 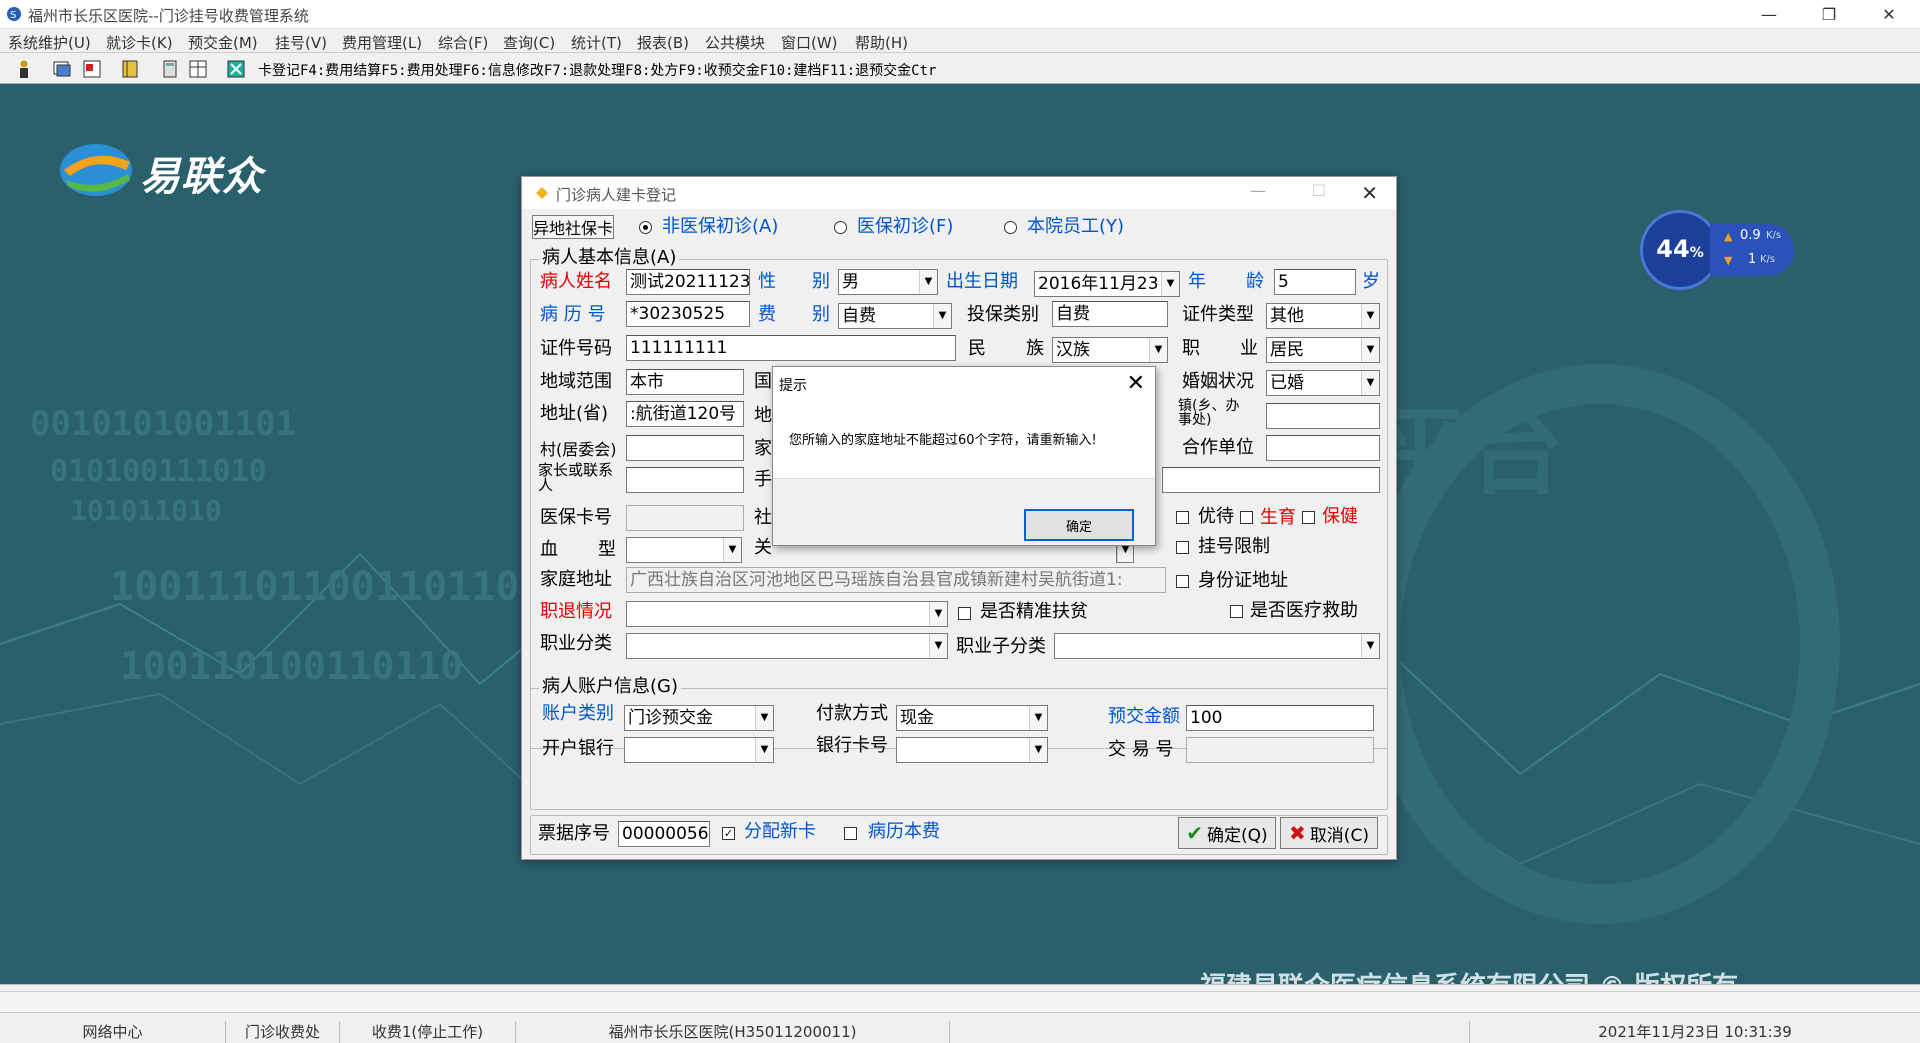 I want to click on dialog-maximize-icon: ☐, so click(x=1319, y=190).